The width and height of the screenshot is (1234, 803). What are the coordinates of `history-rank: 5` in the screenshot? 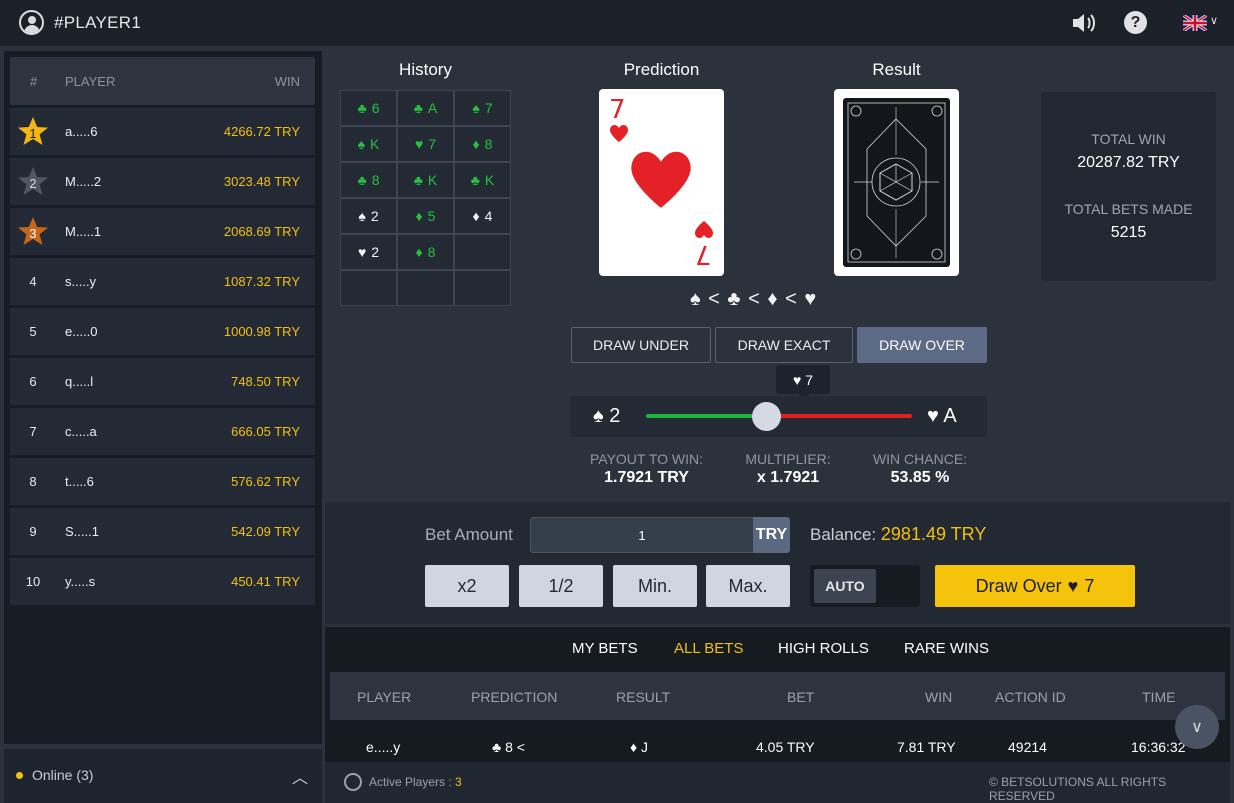 It's located at (431, 216).